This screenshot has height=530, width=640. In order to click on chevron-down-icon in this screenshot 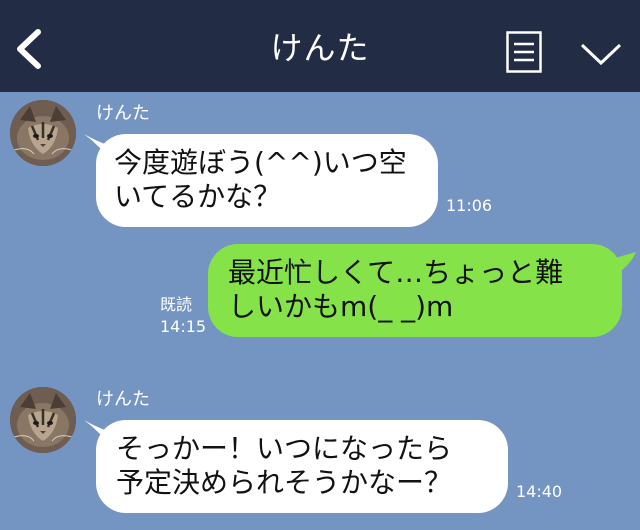, I will do `click(601, 54)`.